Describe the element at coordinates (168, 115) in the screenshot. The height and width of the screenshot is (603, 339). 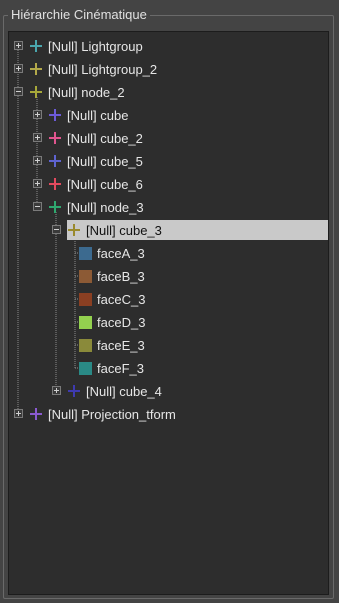
I see `tree-item-cube: [Null] cube` at that location.